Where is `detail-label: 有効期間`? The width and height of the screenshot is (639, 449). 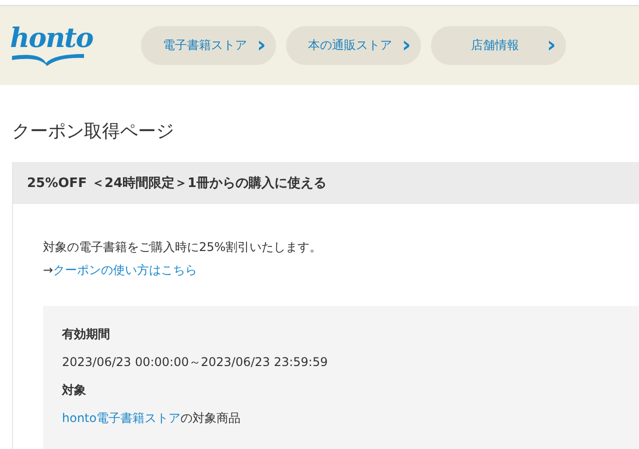 detail-label: 有効期間 is located at coordinates (86, 334).